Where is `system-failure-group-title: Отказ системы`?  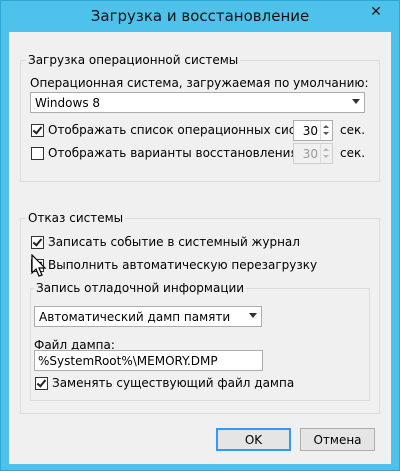 system-failure-group-title: Отказ системы is located at coordinates (76, 218).